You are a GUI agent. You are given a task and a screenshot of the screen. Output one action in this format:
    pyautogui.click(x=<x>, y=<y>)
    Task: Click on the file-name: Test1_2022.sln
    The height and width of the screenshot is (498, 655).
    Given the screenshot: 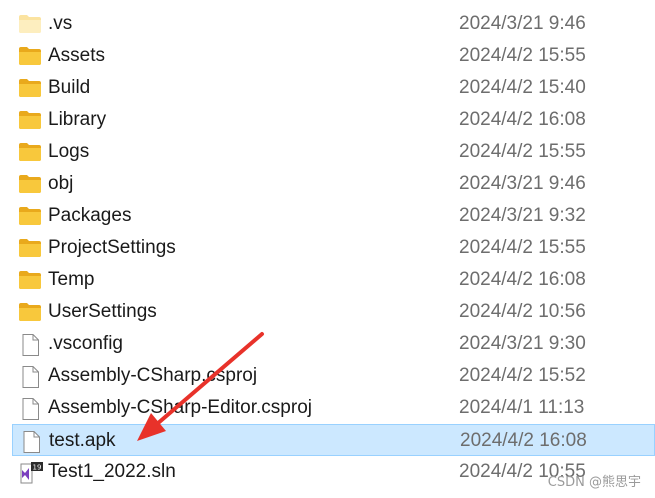 What is the action you would take?
    pyautogui.click(x=112, y=471)
    